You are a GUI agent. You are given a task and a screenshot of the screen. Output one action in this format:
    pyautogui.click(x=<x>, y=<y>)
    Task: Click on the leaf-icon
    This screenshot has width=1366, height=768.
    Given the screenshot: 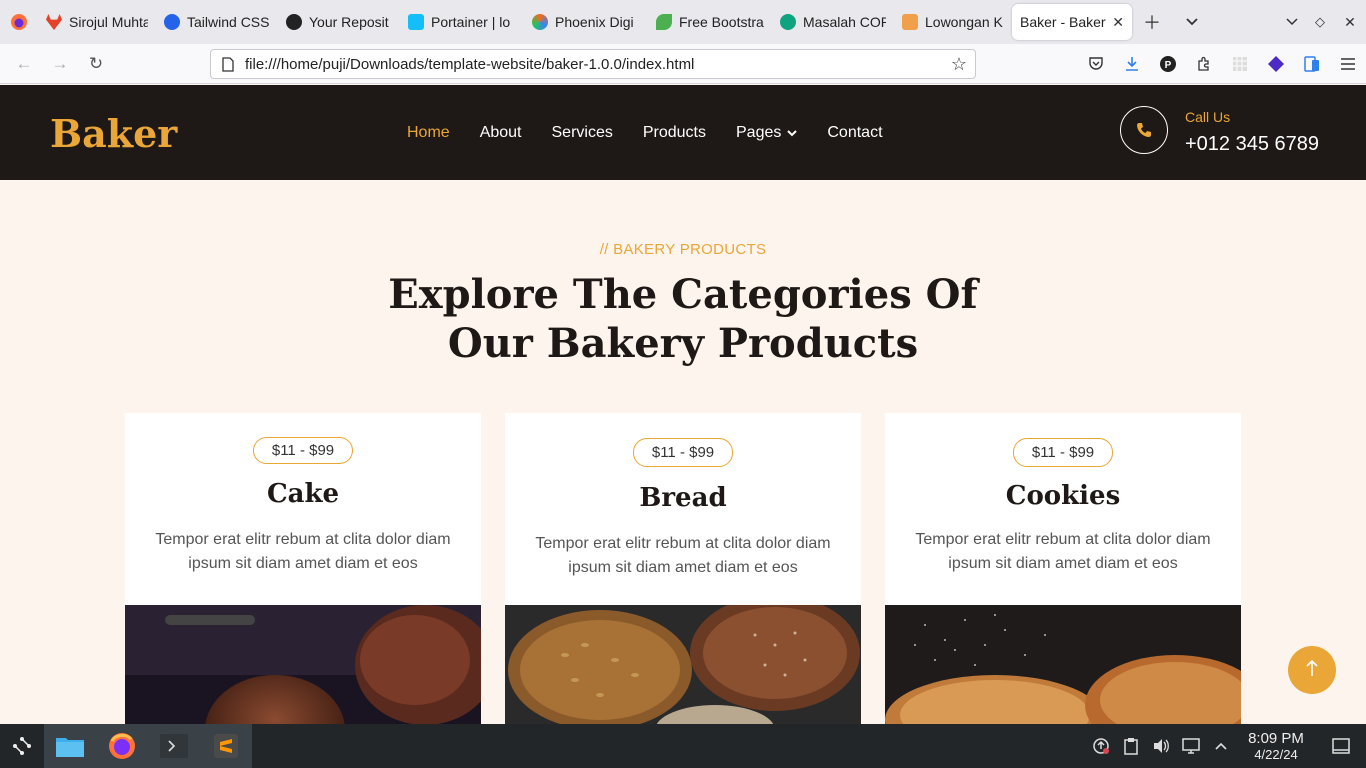 What is the action you would take?
    pyautogui.click(x=664, y=22)
    